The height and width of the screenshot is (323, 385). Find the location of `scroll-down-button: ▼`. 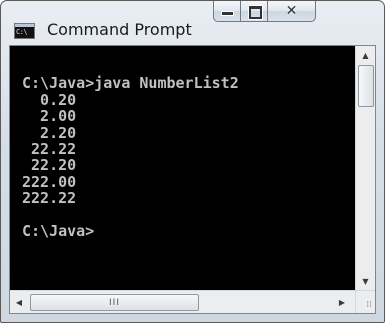

scroll-down-button: ▼ is located at coordinates (365, 281).